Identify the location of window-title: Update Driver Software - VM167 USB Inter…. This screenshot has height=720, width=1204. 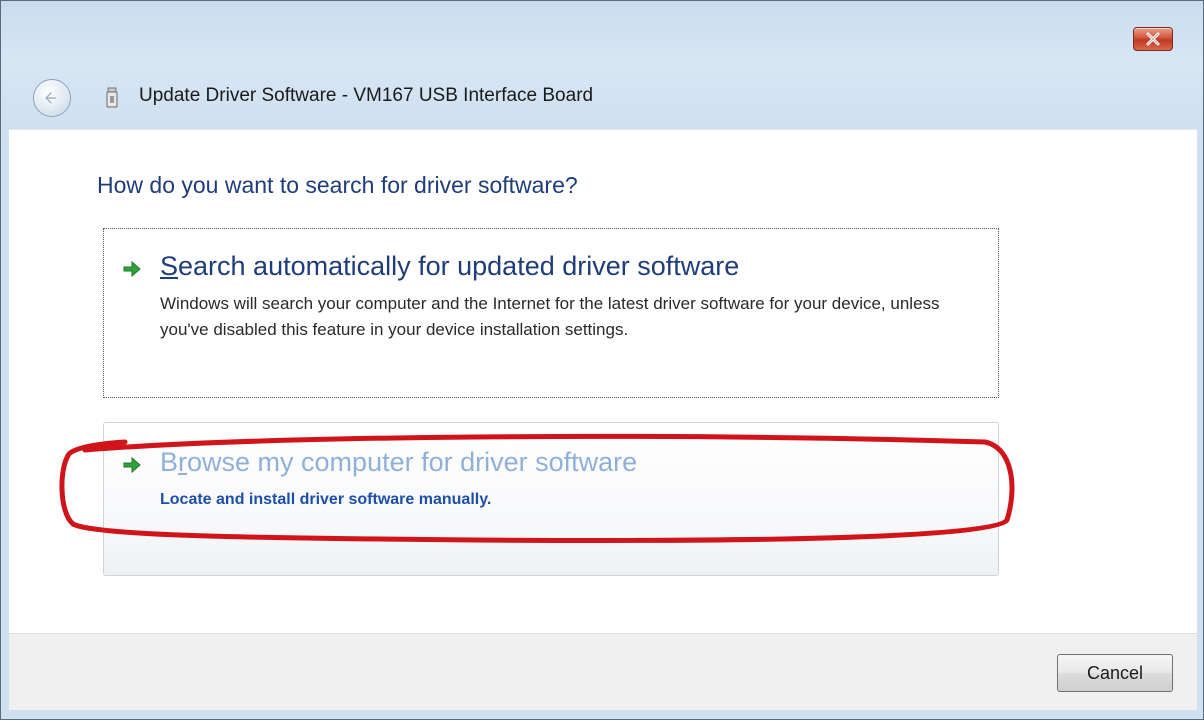
(366, 95).